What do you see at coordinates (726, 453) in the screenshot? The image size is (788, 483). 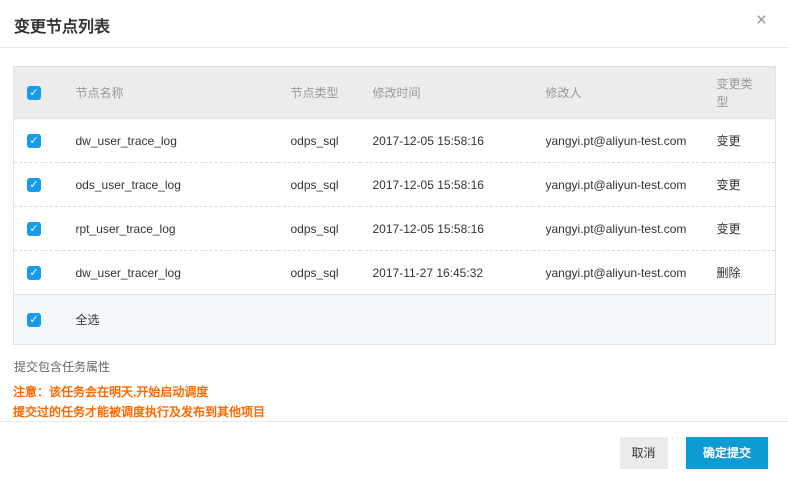 I see `confirm-submit-button: 确定提交` at bounding box center [726, 453].